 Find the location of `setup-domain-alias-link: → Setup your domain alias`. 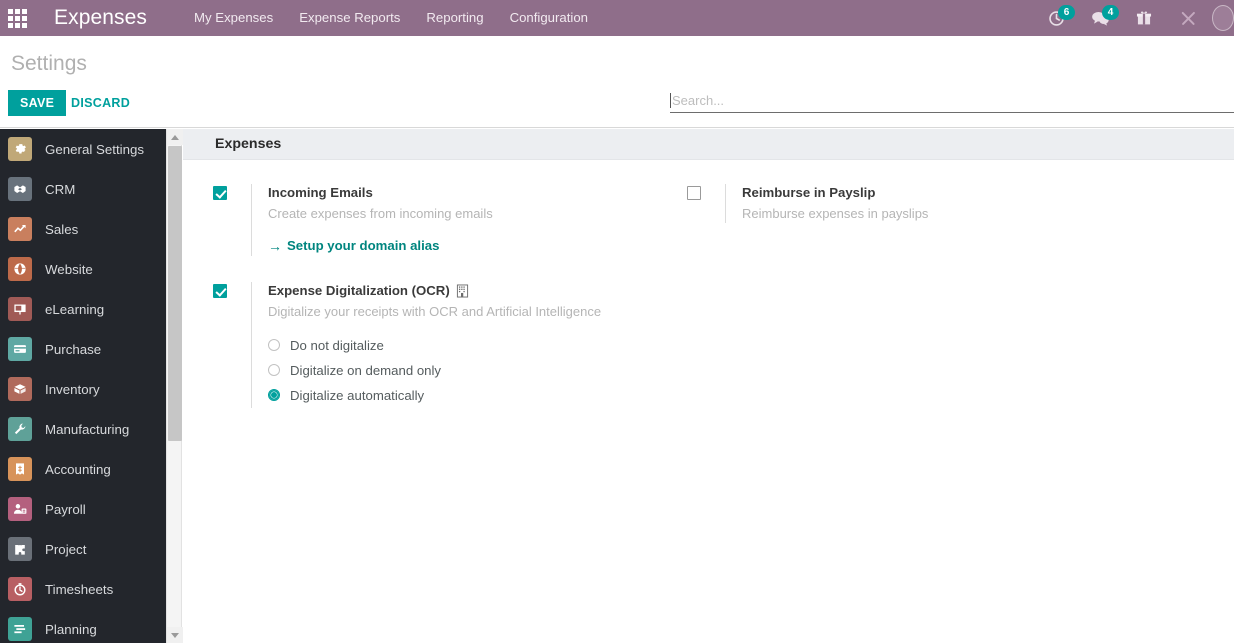

setup-domain-alias-link: → Setup your domain alias is located at coordinates (353, 245).